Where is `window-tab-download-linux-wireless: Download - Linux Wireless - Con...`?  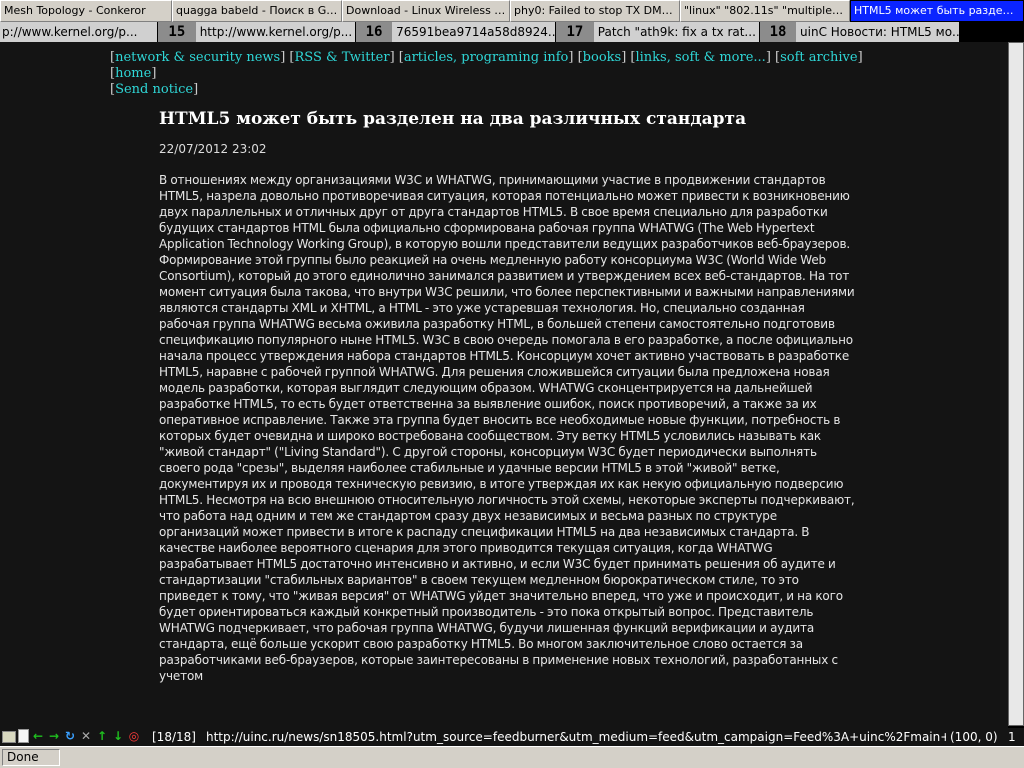 window-tab-download-linux-wireless: Download - Linux Wireless - Con... is located at coordinates (426, 11).